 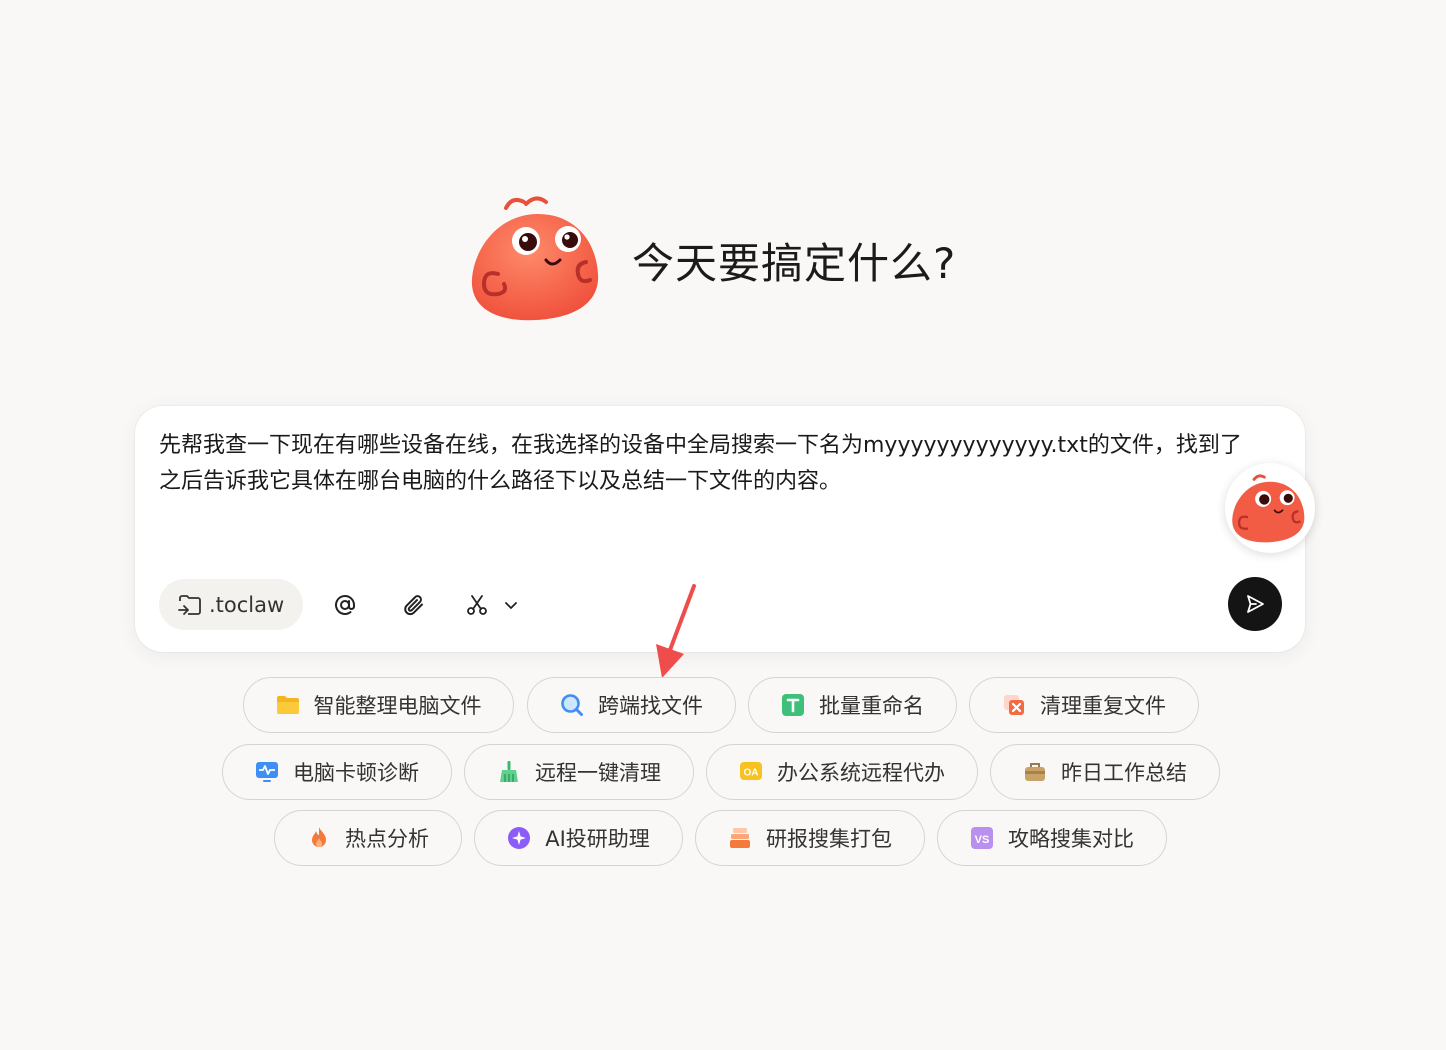 I want to click on folder-icon, so click(x=288, y=705).